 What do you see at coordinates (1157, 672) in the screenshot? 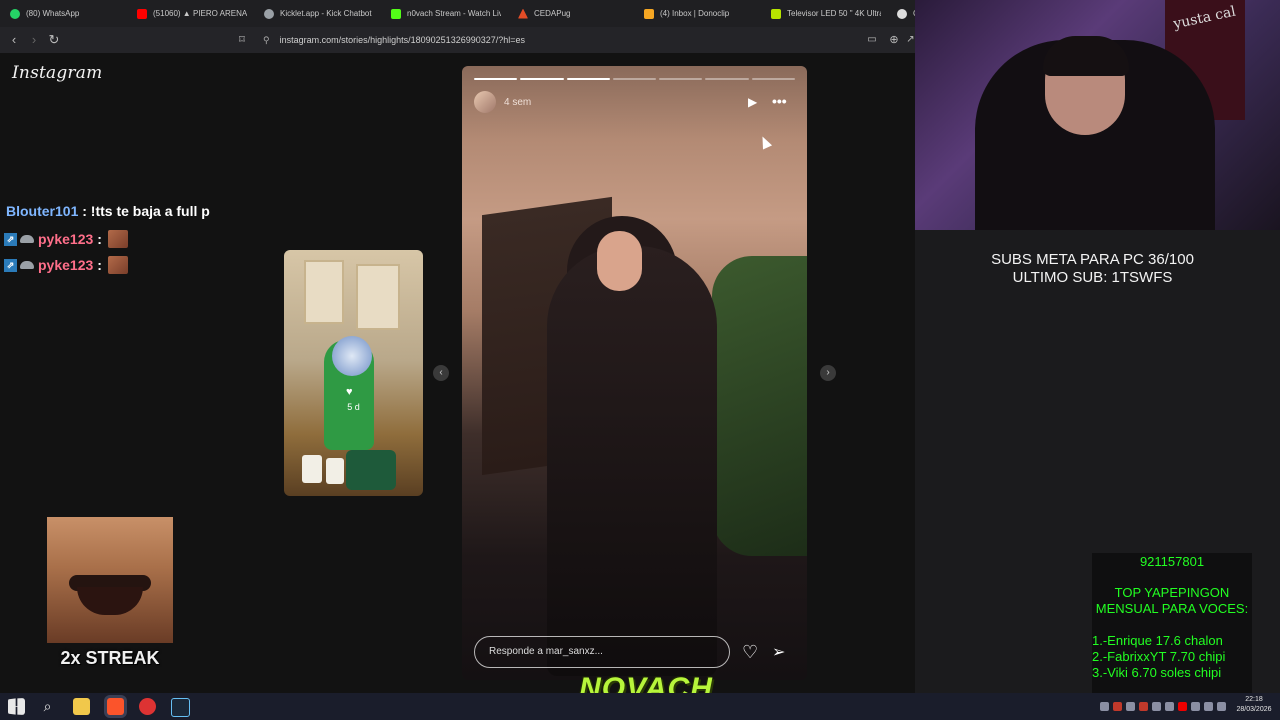
I see `donor-entry: 3.-Viki 6.70 soles chipi` at bounding box center [1157, 672].